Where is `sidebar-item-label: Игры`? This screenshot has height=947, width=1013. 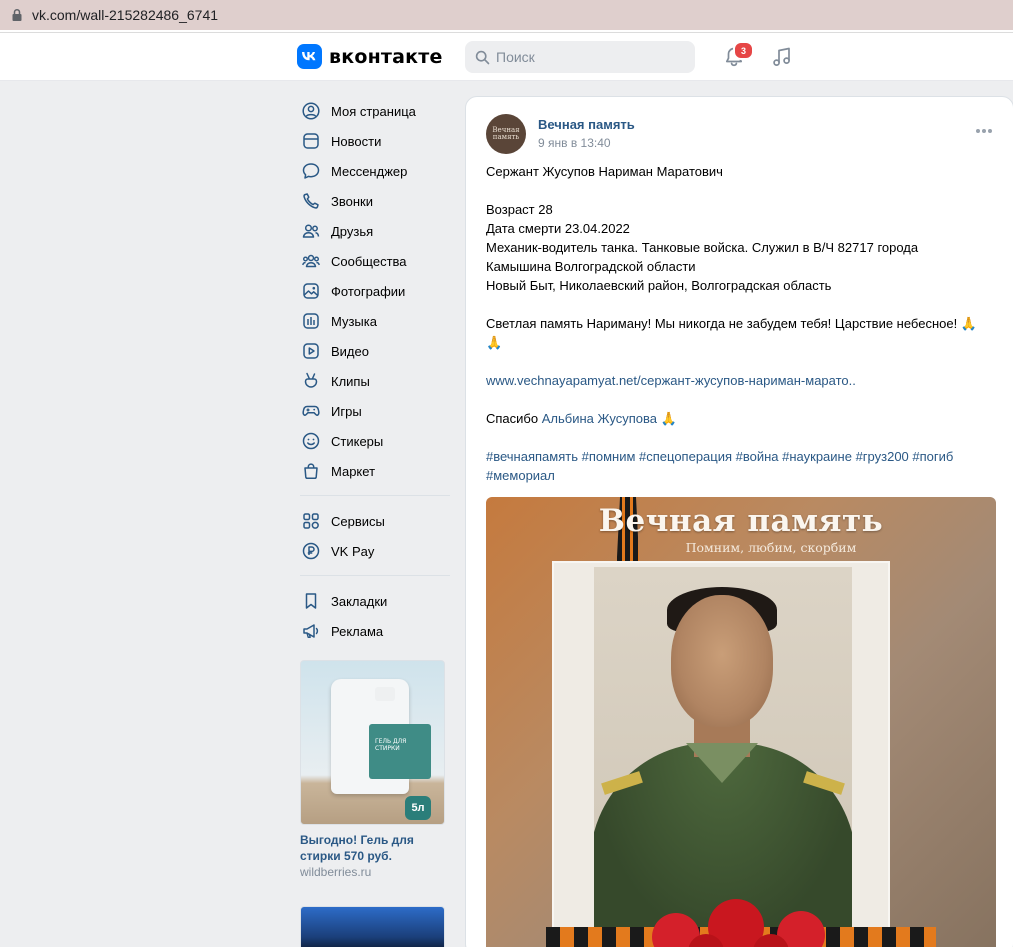 sidebar-item-label: Игры is located at coordinates (346, 411).